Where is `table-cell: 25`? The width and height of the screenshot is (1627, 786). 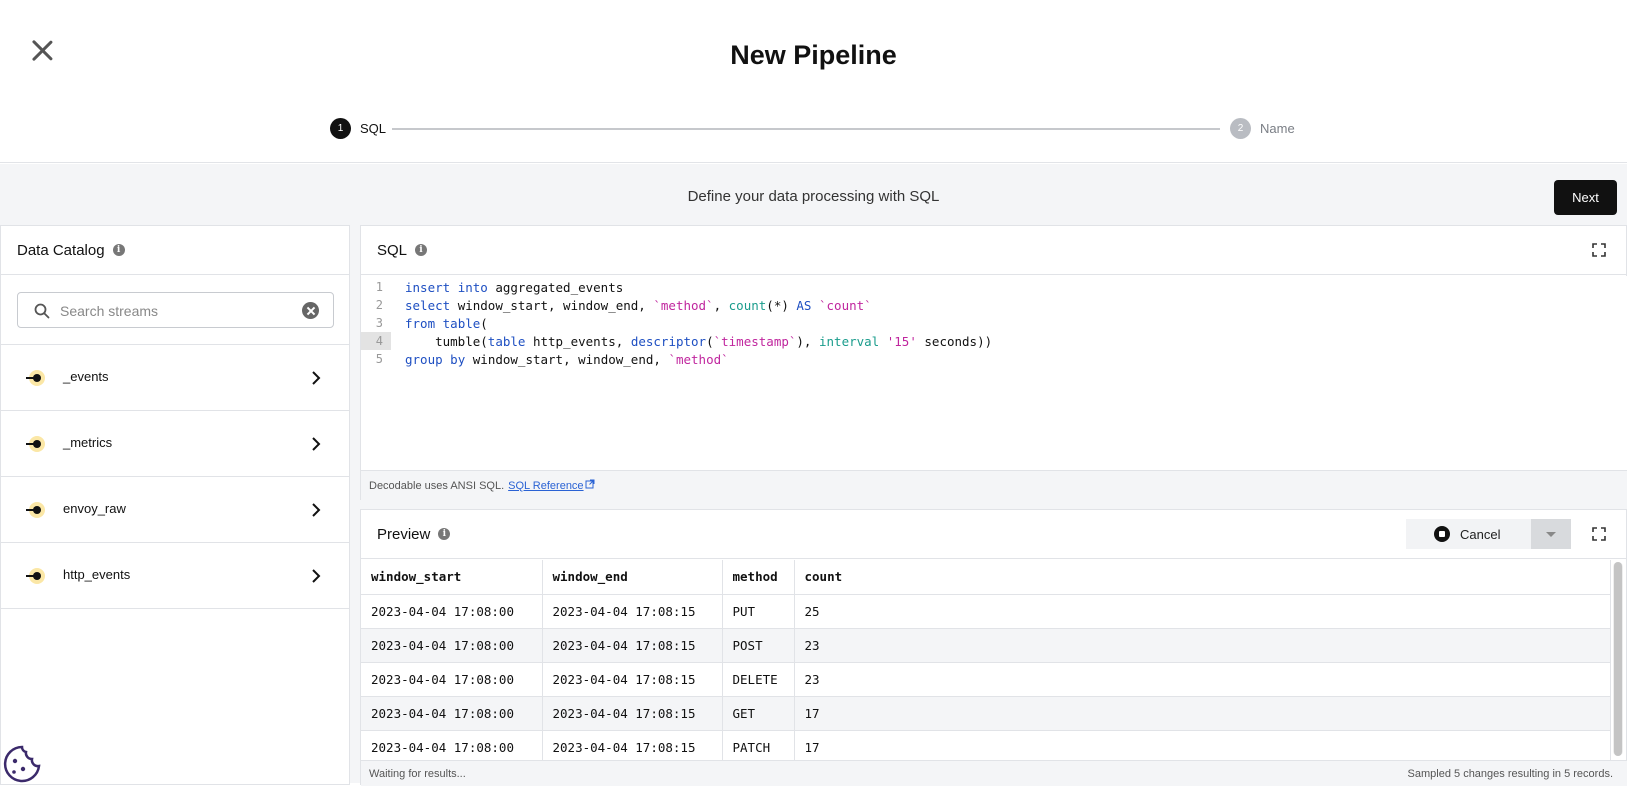
table-cell: 25 is located at coordinates (1202, 611).